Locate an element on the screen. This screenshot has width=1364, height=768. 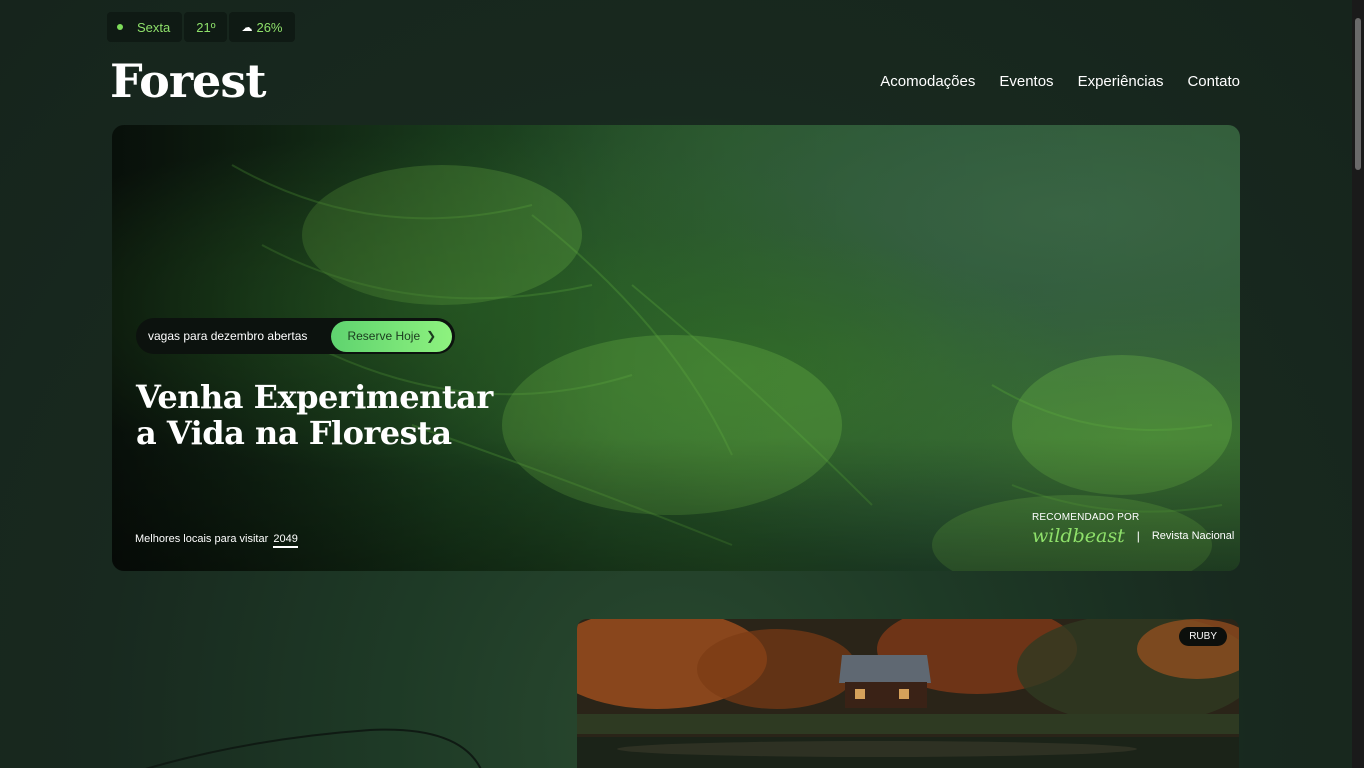
rain-cloud-icon: ☁ is located at coordinates (247, 27).